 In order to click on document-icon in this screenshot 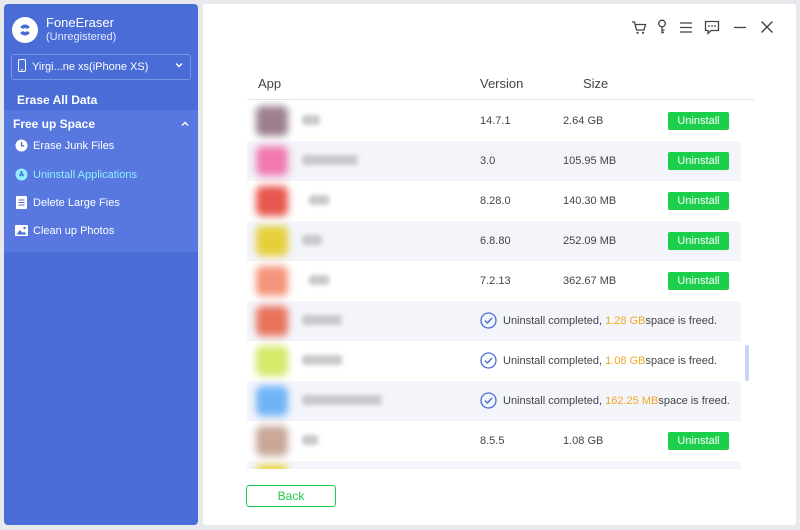, I will do `click(21, 202)`.